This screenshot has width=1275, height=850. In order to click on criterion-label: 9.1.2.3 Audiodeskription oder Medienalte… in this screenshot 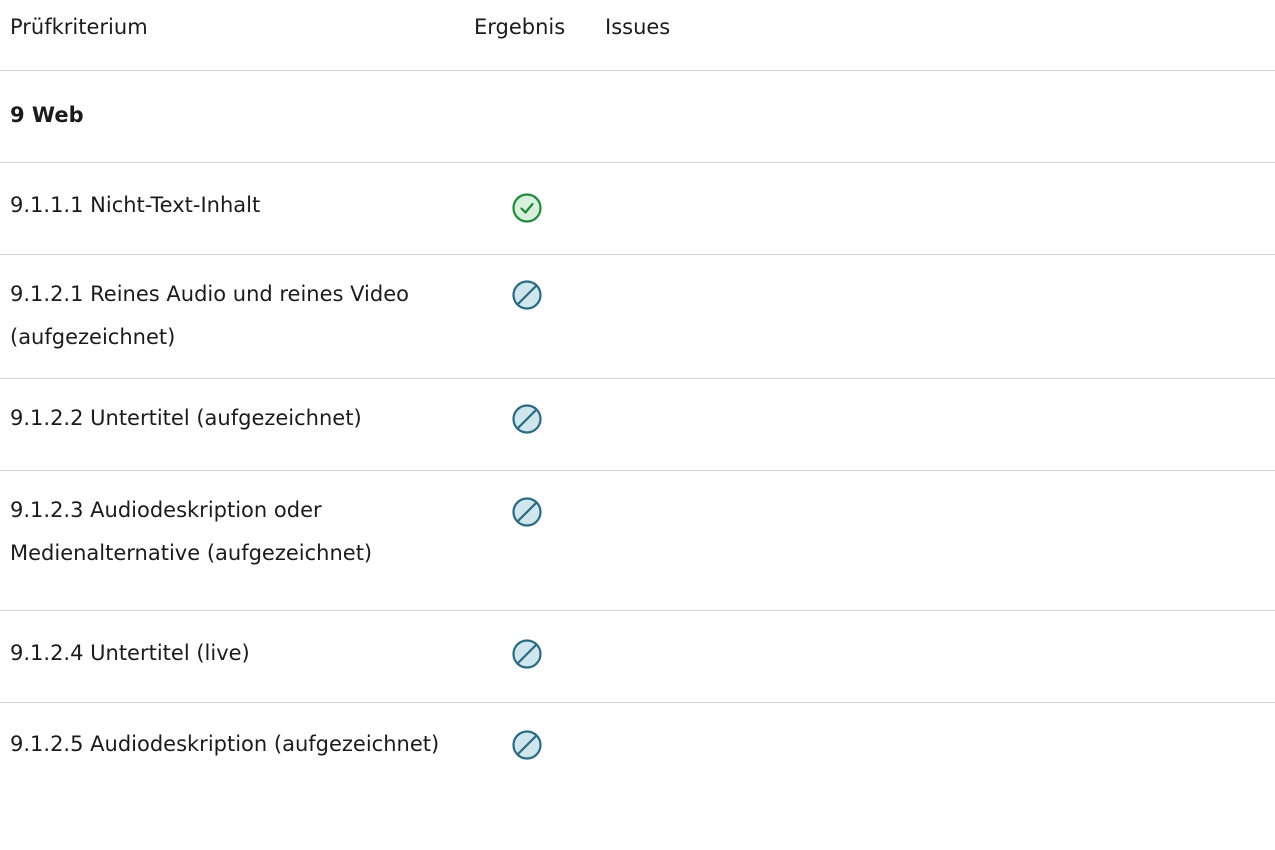, I will do `click(191, 531)`.